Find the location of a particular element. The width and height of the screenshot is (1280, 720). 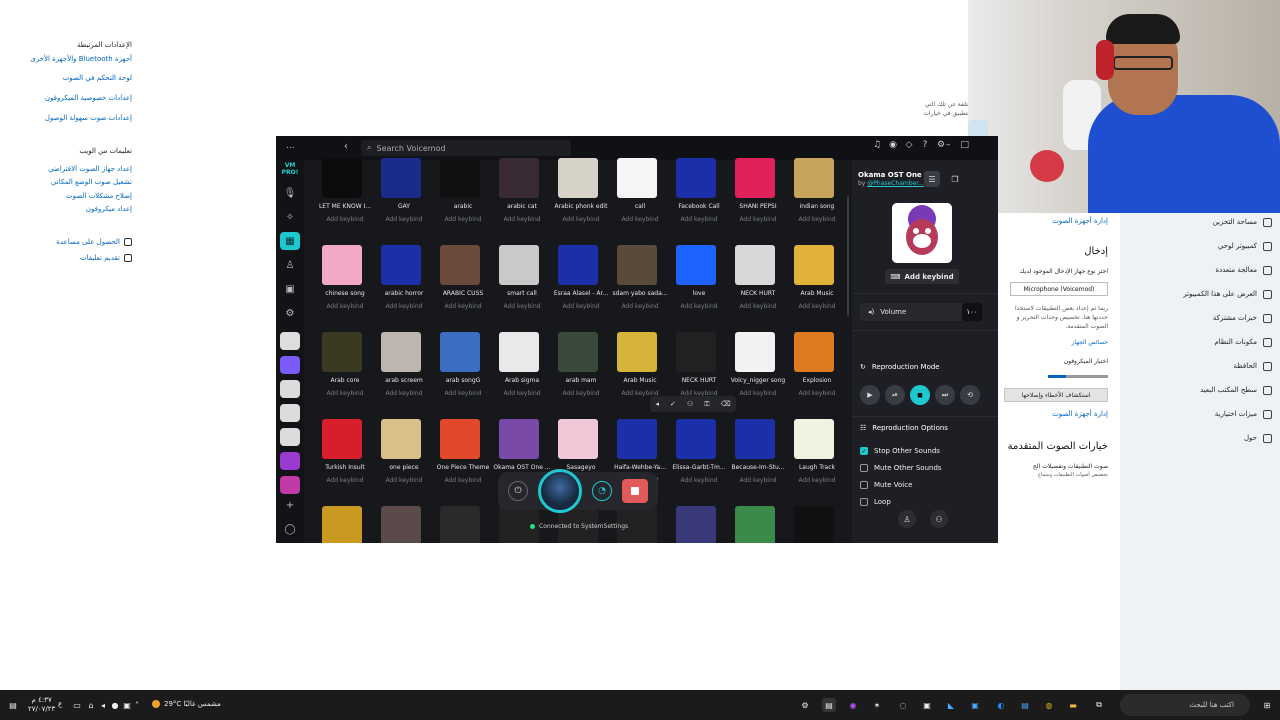

sound-tile: arab screem Add keybind is located at coordinates (404, 372).